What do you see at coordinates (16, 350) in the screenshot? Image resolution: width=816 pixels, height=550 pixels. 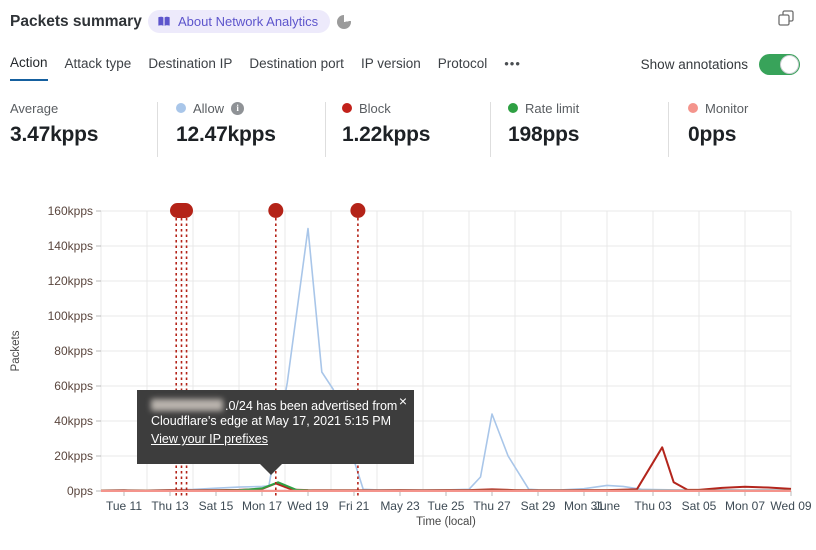 I see `y-axis-title: Packets` at bounding box center [16, 350].